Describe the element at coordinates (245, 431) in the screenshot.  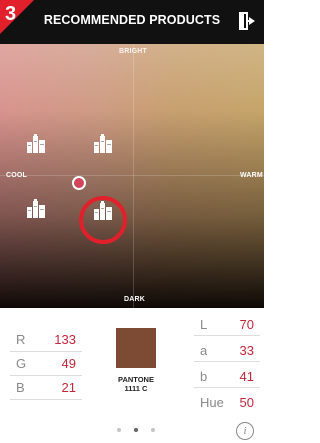
I see `info-icon: i` at that location.